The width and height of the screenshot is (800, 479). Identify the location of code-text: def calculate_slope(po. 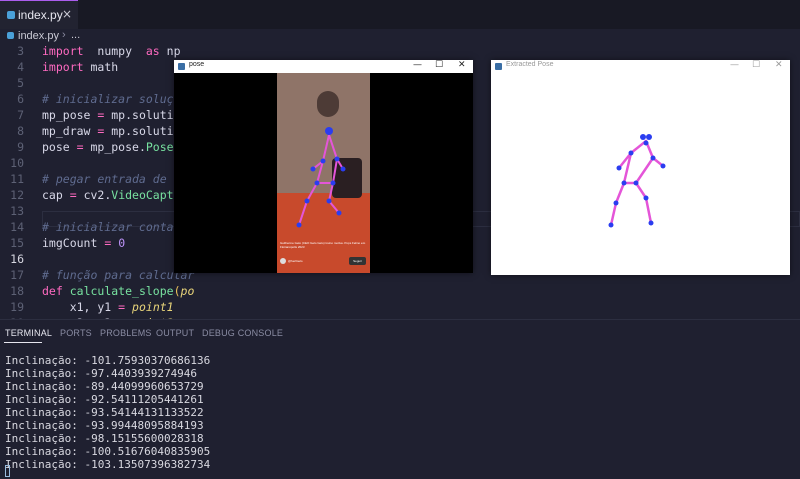
(118, 291).